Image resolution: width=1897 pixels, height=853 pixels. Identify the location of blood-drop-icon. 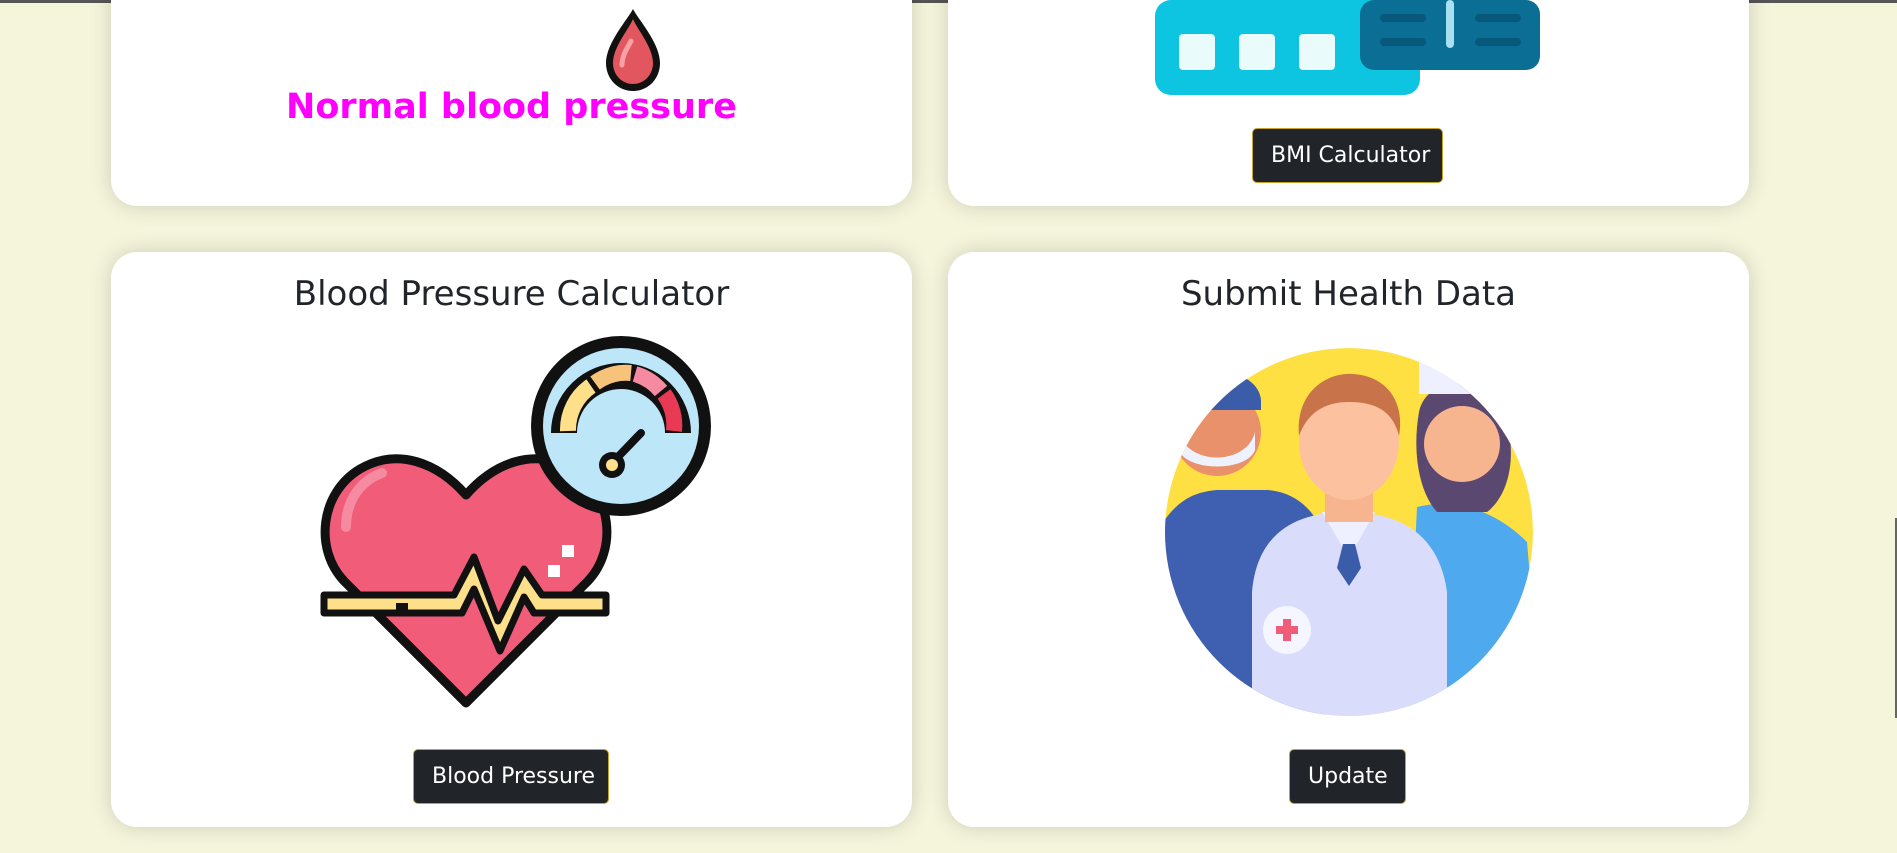
(633, 50).